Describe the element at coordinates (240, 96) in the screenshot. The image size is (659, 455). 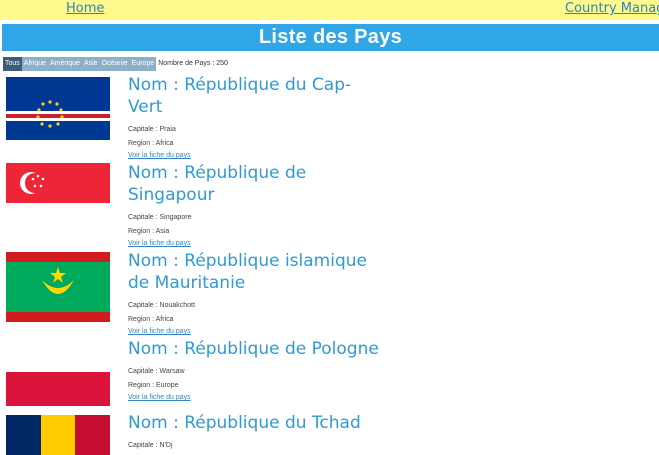
I see `country-name: Nom : République du Cap-Vert` at that location.